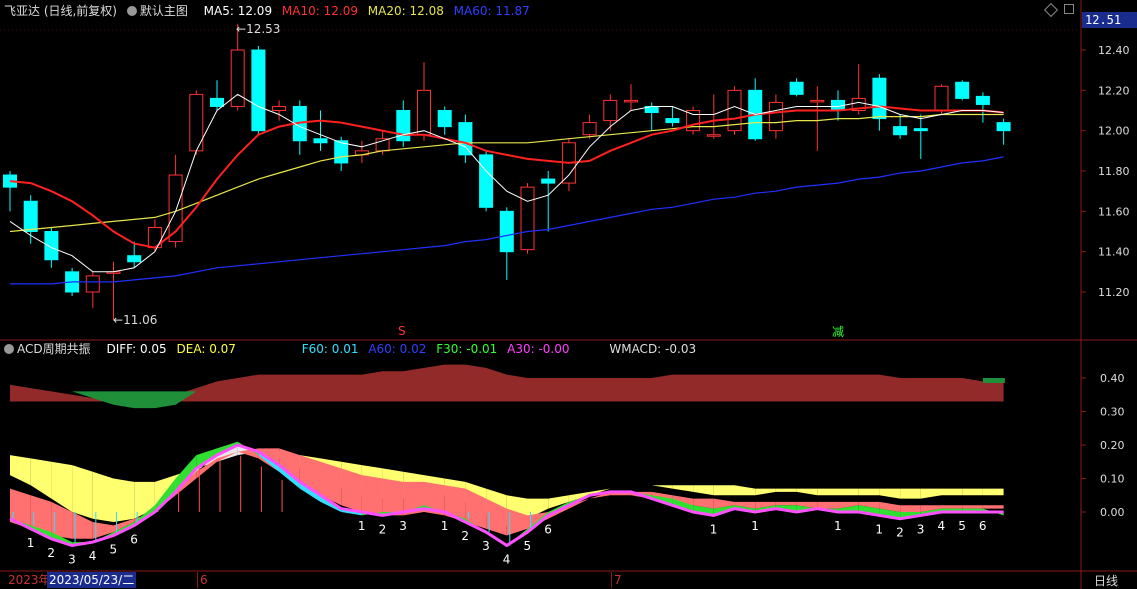 Image resolution: width=1137 pixels, height=589 pixels. What do you see at coordinates (29, 580) in the screenshot?
I see `year-label: 2023年` at bounding box center [29, 580].